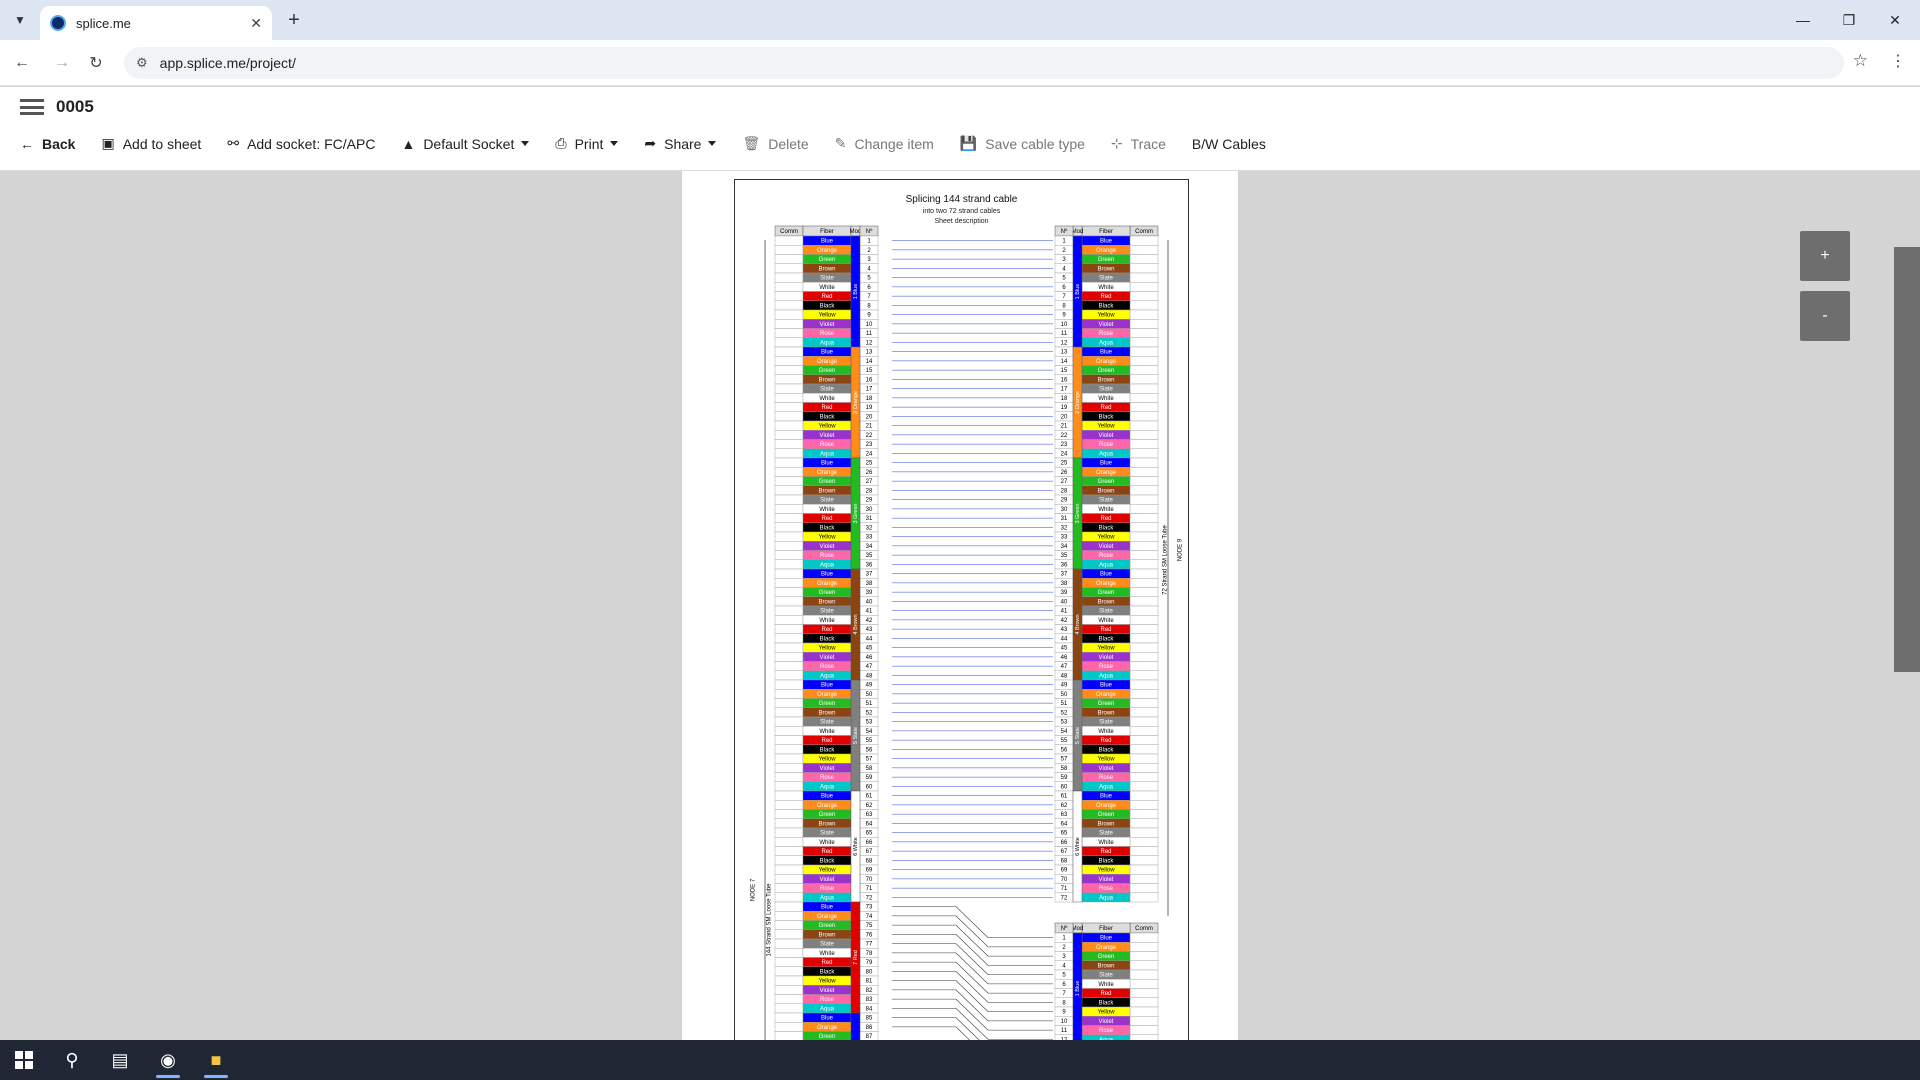 The image size is (1920, 1080). Describe the element at coordinates (586, 143) in the screenshot. I see `print-dropdown: ⎙ Print` at that location.